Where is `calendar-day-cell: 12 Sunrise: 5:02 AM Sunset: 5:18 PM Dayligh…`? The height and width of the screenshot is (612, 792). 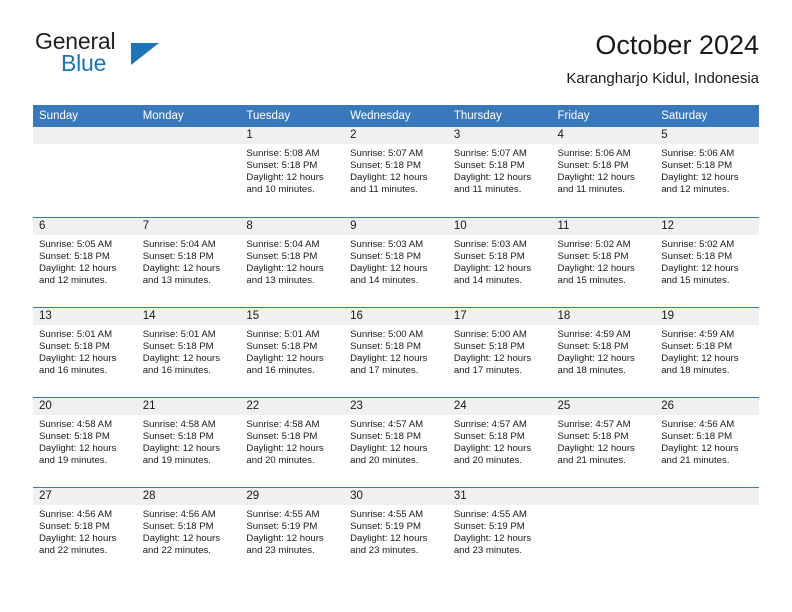
calendar-day-cell: 12 Sunrise: 5:02 AM Sunset: 5:18 PM Dayligh… is located at coordinates (707, 261).